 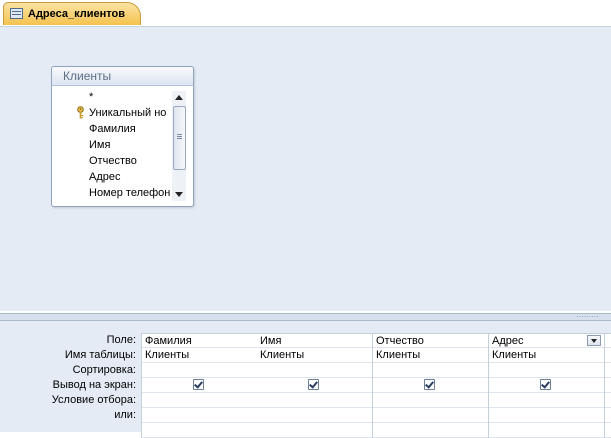 What do you see at coordinates (305, 13) in the screenshot?
I see `document-tab-bar: Адреса_клиентов` at bounding box center [305, 13].